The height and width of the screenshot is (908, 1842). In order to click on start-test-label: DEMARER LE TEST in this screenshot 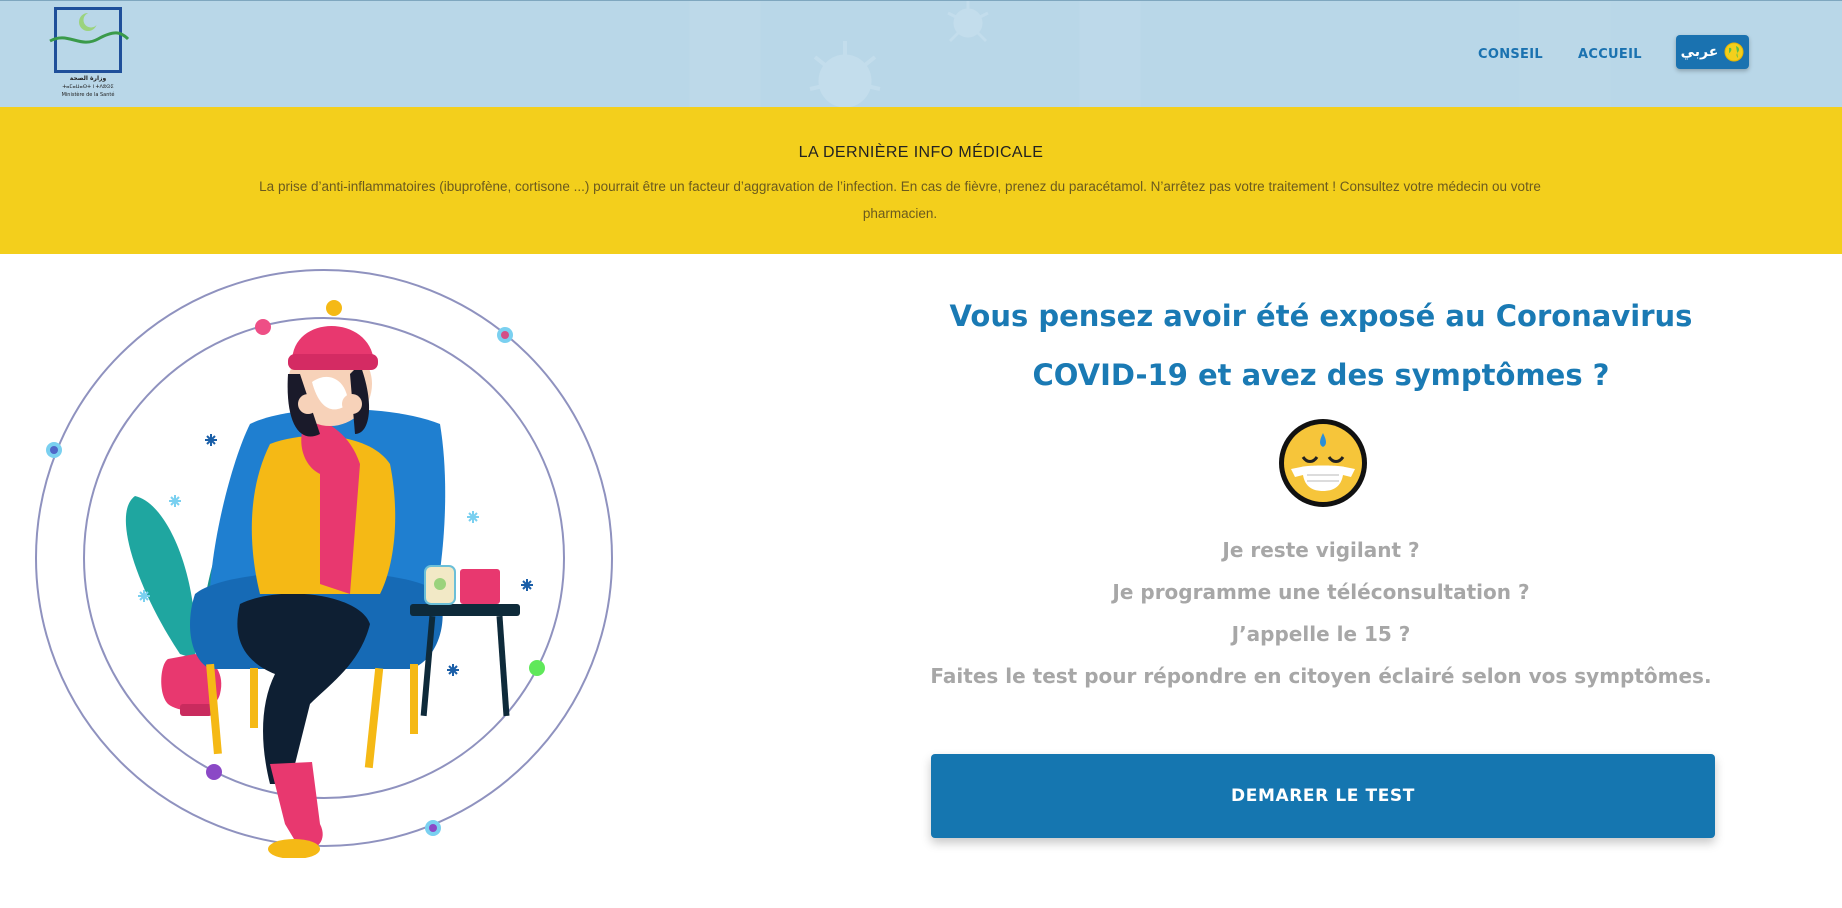, I will do `click(1323, 796)`.